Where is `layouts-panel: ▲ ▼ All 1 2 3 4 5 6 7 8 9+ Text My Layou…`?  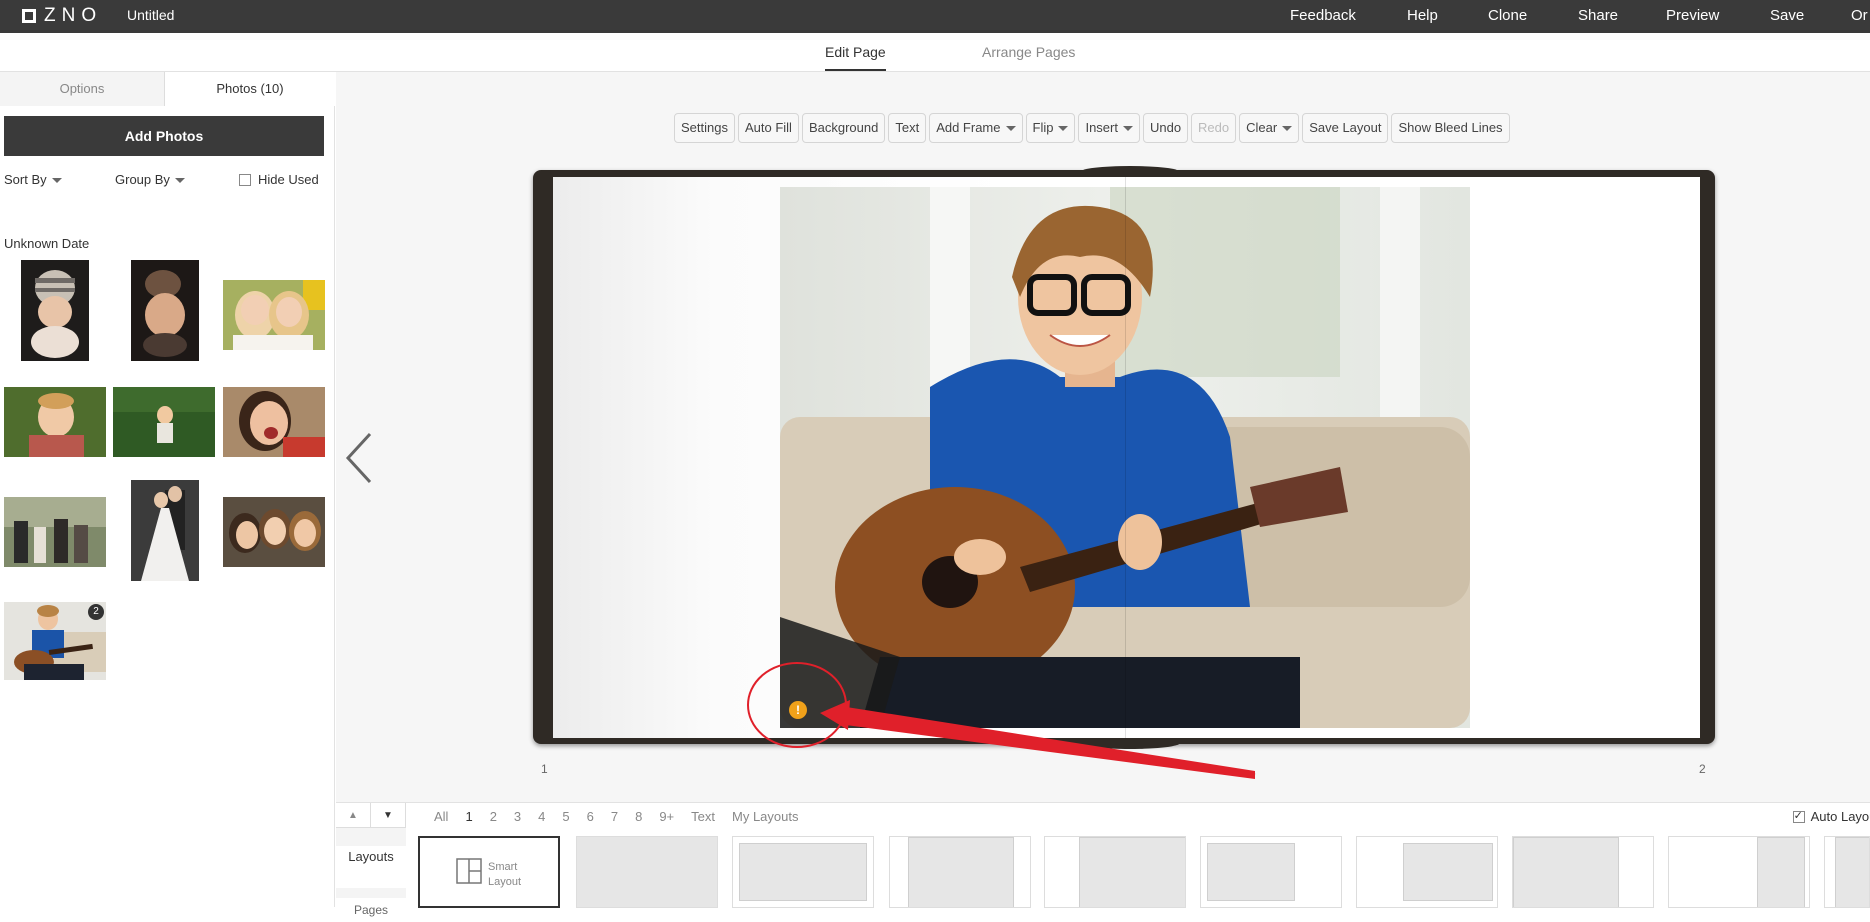 layouts-panel: ▲ ▼ All 1 2 3 4 5 6 7 8 9+ Text My Layou… is located at coordinates (1103, 862).